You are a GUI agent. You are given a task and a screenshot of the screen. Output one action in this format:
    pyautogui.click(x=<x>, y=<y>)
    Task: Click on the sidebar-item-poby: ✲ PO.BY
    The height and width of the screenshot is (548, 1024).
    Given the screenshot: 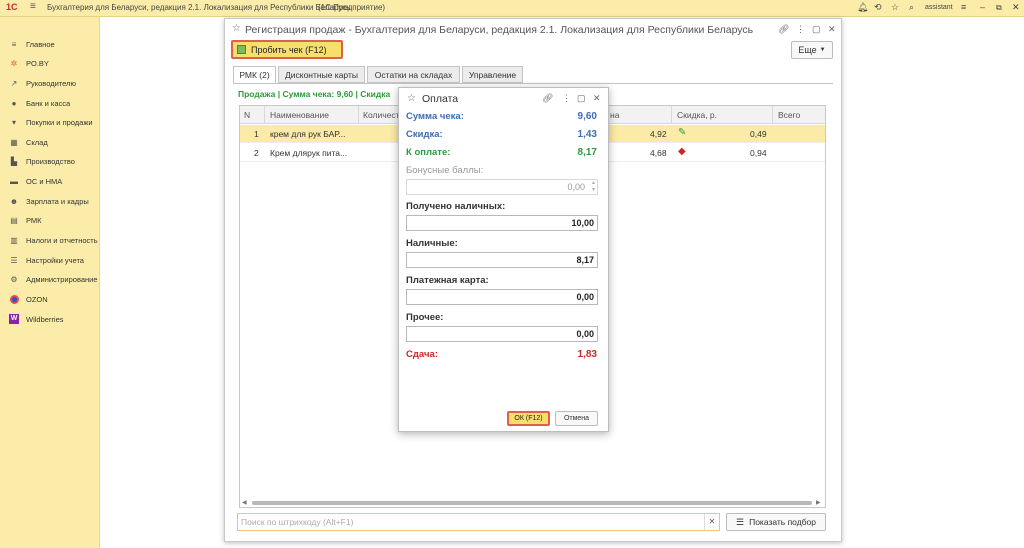 What is the action you would take?
    pyautogui.click(x=50, y=63)
    